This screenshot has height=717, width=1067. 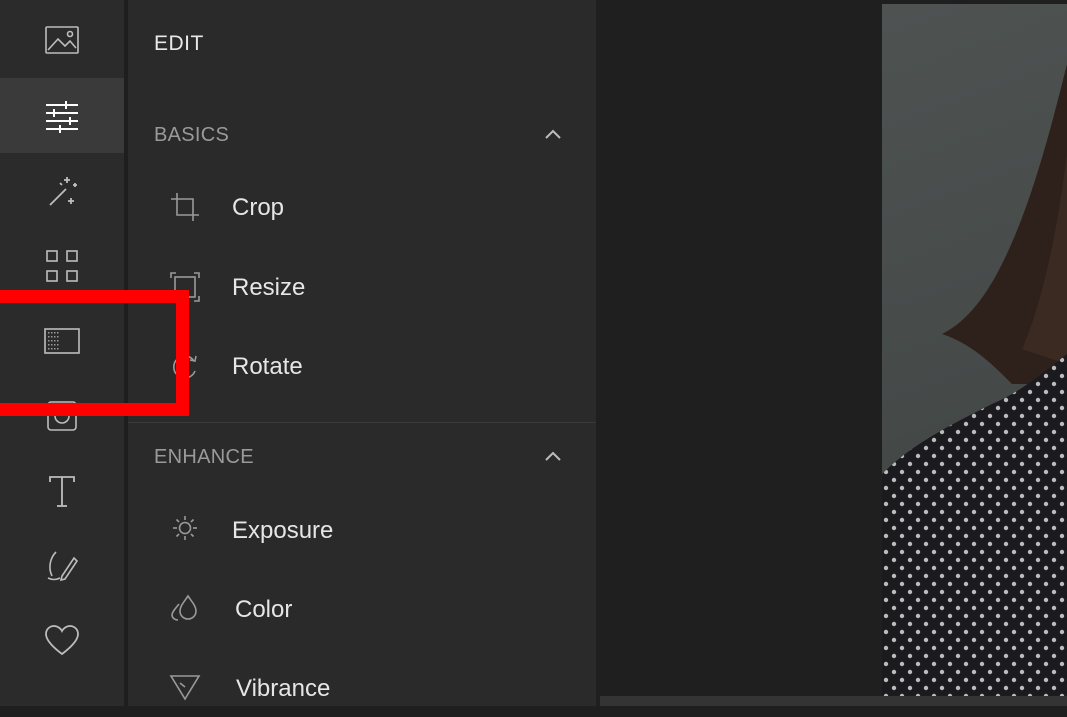 What do you see at coordinates (185, 207) in the screenshot?
I see `crop-icon` at bounding box center [185, 207].